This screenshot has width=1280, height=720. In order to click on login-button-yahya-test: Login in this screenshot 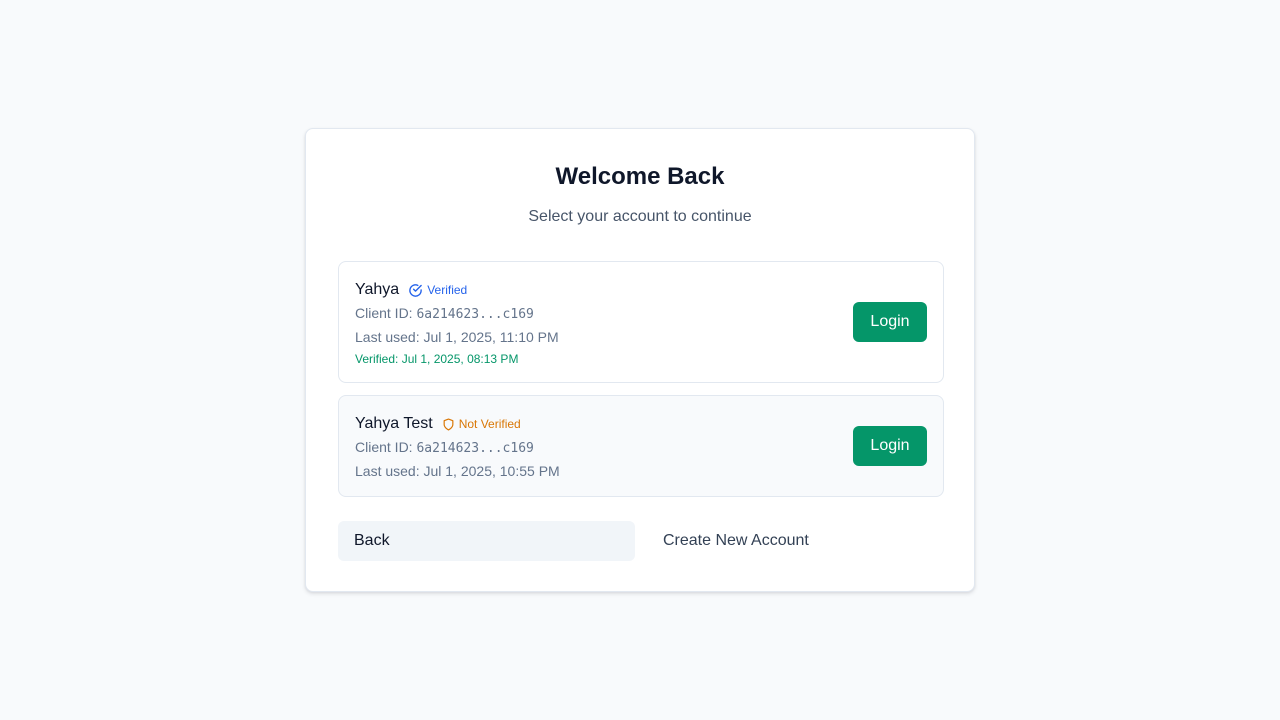, I will do `click(890, 446)`.